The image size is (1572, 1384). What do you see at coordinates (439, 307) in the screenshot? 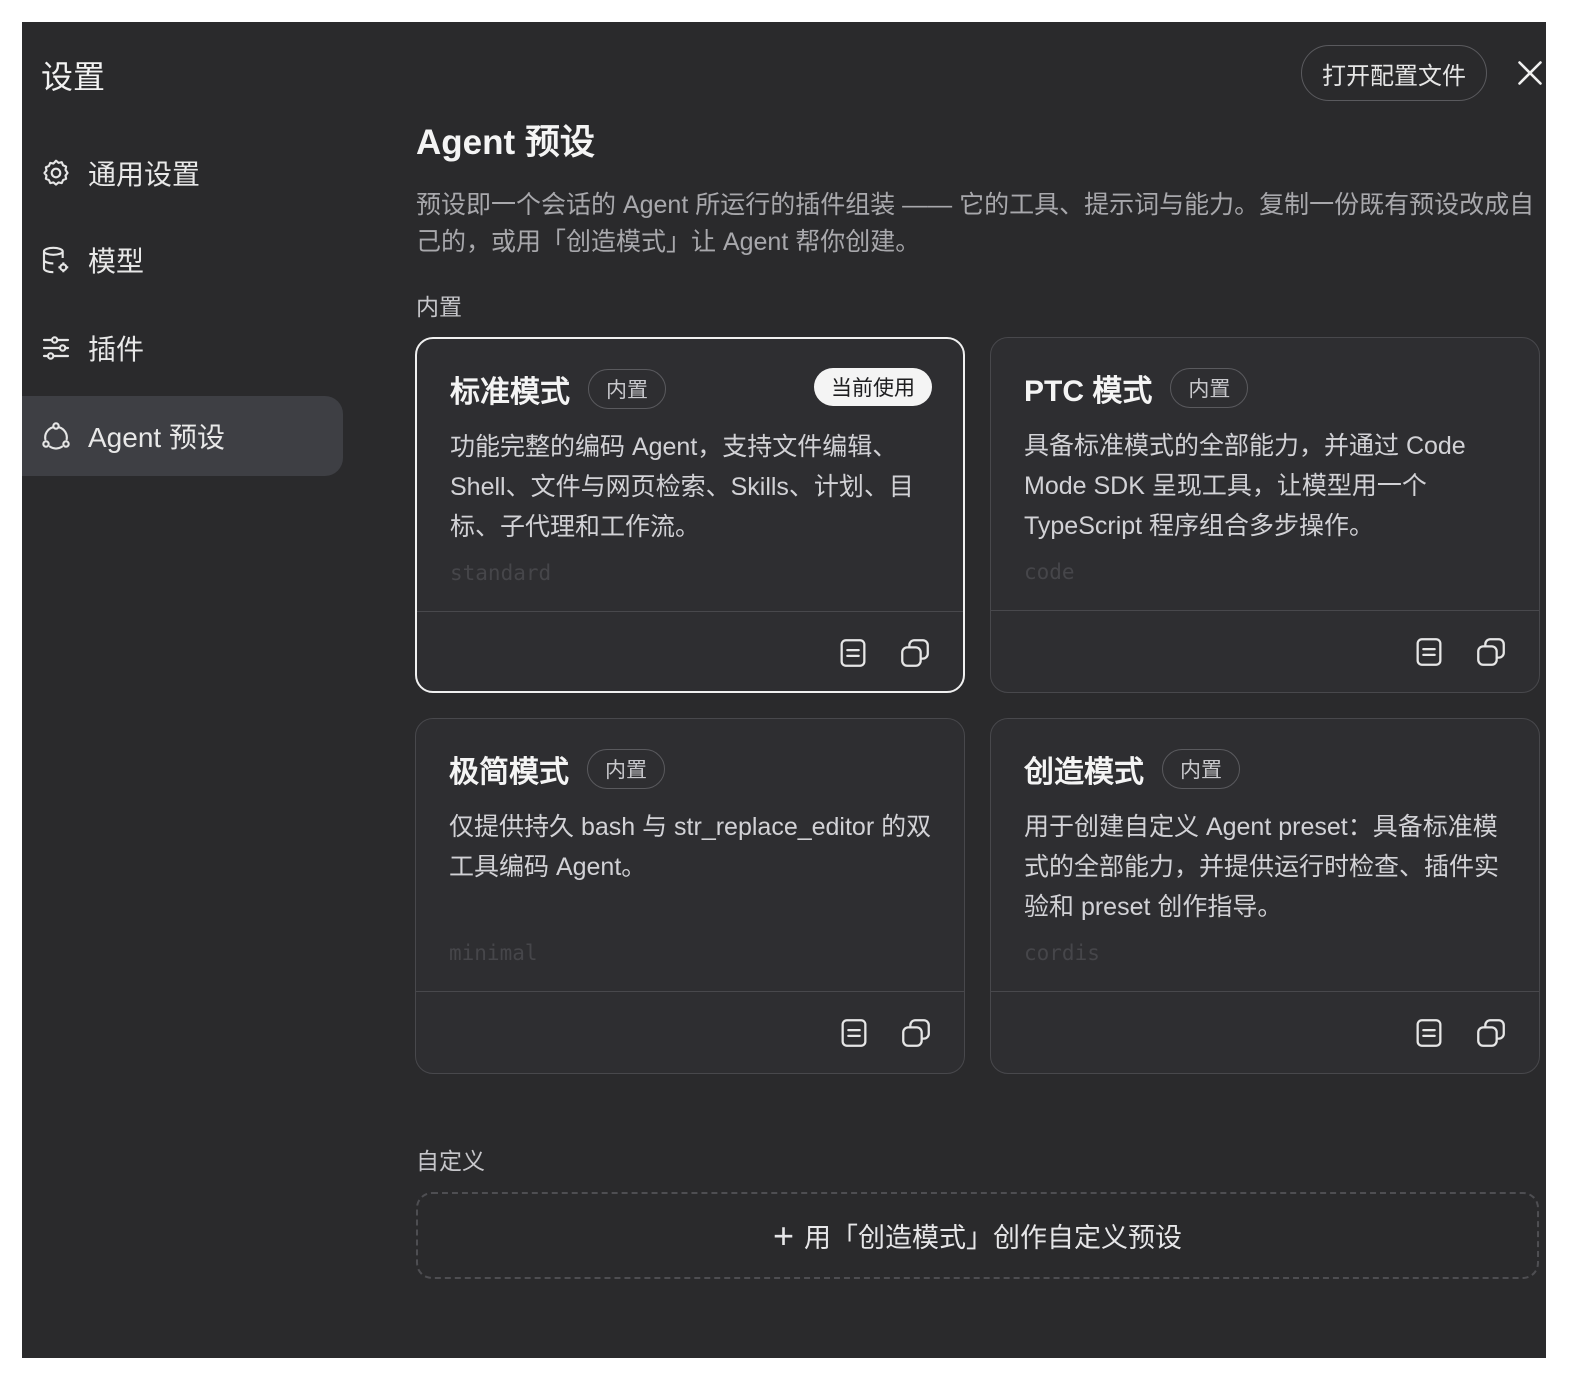
I see `builtin-section-label: 内置` at bounding box center [439, 307].